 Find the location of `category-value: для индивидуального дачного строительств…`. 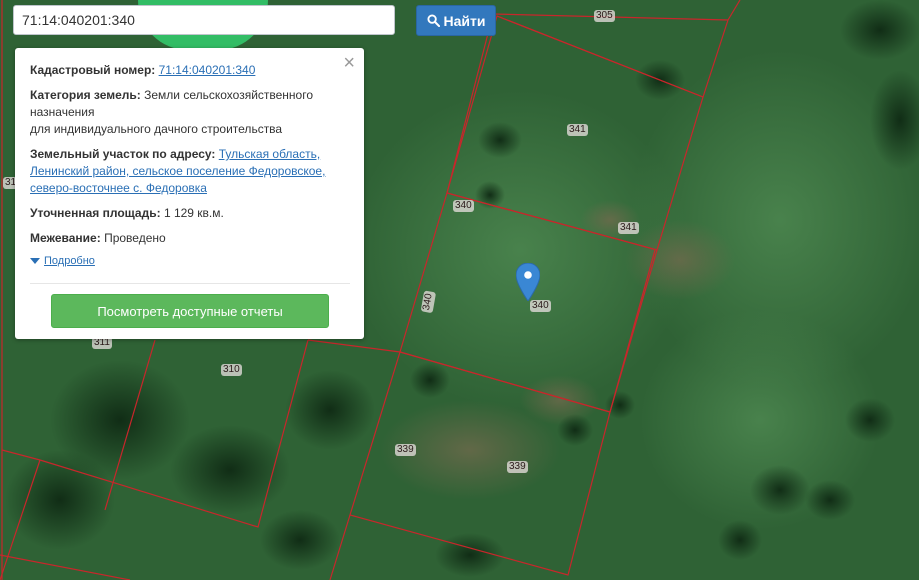

category-value: для индивидуального дачного строительств… is located at coordinates (156, 129).